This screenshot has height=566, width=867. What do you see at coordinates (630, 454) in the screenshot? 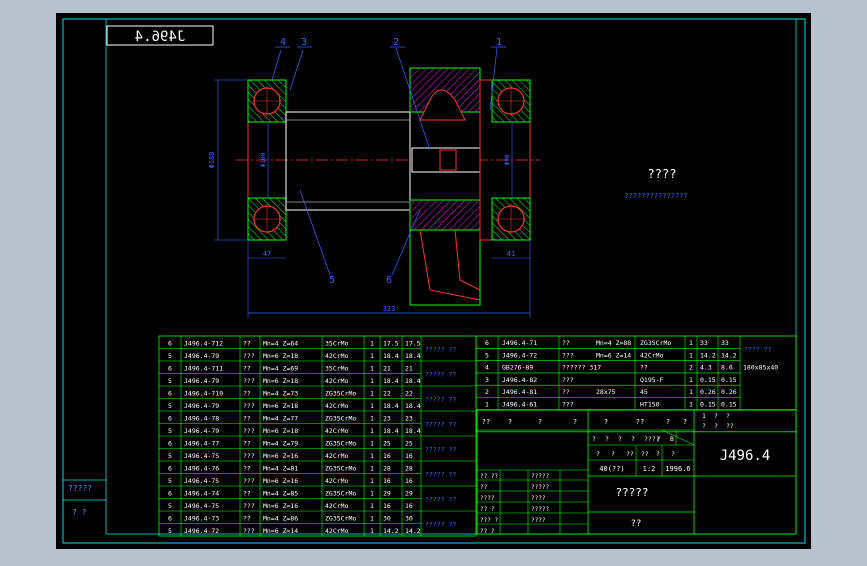
I see `tb-cell: ??` at bounding box center [630, 454].